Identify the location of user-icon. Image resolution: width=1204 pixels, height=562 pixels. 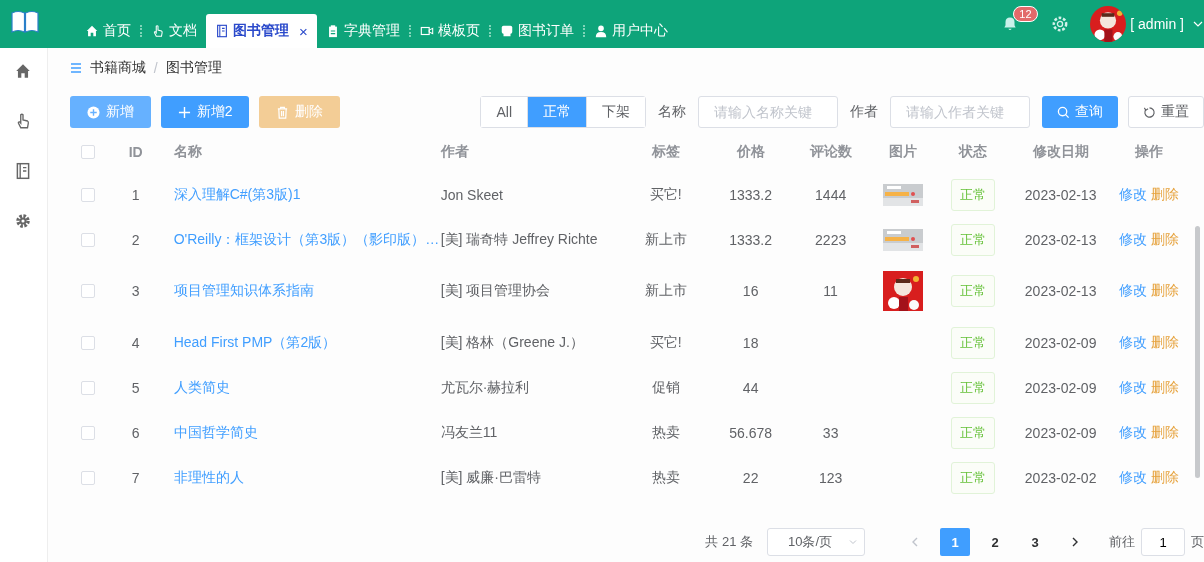
(600, 31).